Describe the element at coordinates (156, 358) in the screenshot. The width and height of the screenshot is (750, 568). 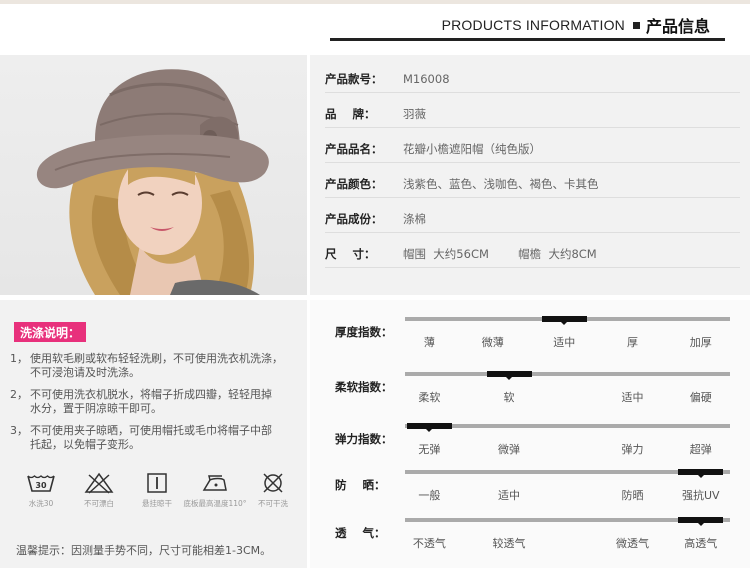
I see `care-item-line: 使用软毛刷或软布轻轻洗刷，不可使用洗衣机洗涤，` at that location.